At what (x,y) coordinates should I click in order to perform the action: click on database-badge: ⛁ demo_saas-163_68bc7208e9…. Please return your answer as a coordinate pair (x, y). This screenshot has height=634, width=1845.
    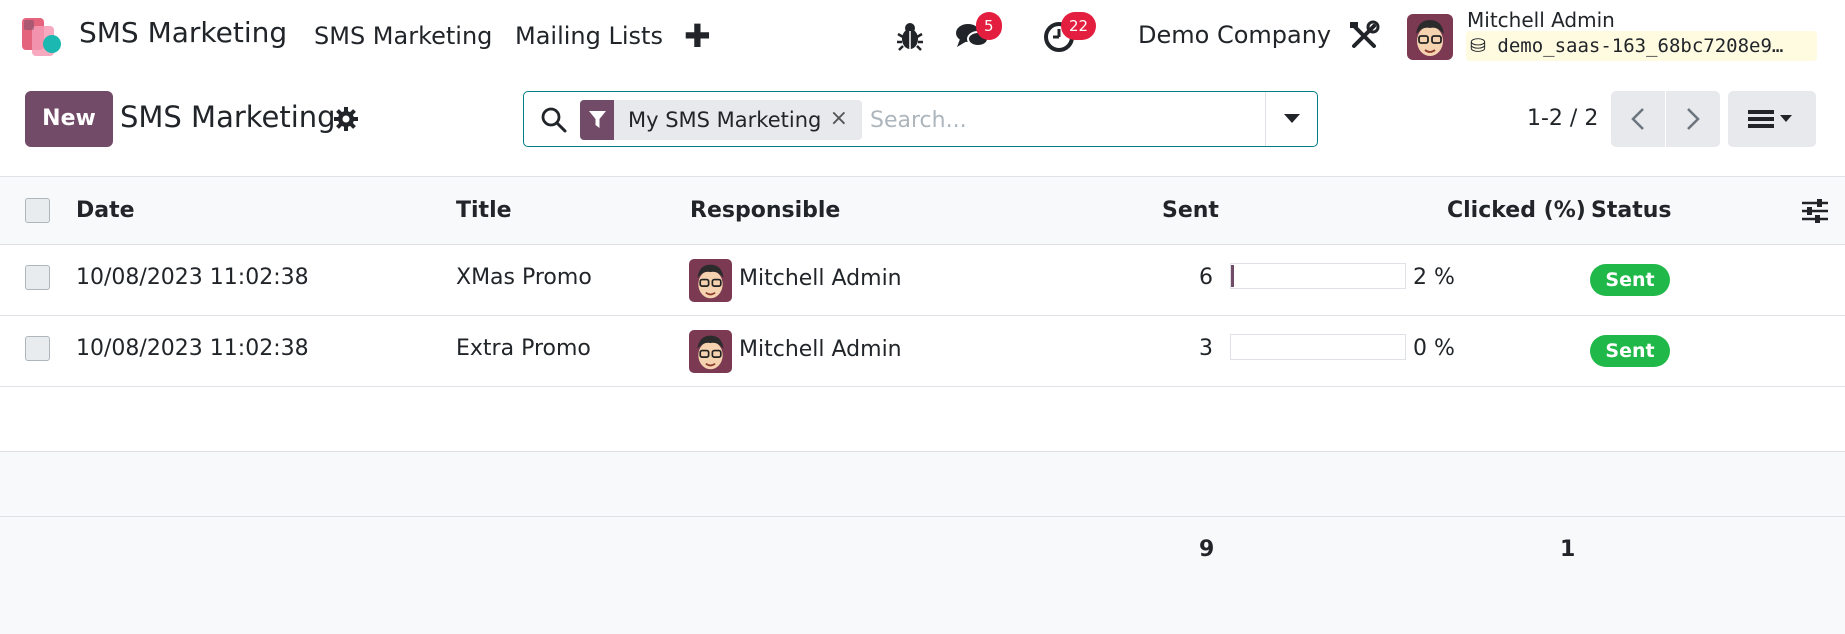
    Looking at the image, I should click on (1641, 46).